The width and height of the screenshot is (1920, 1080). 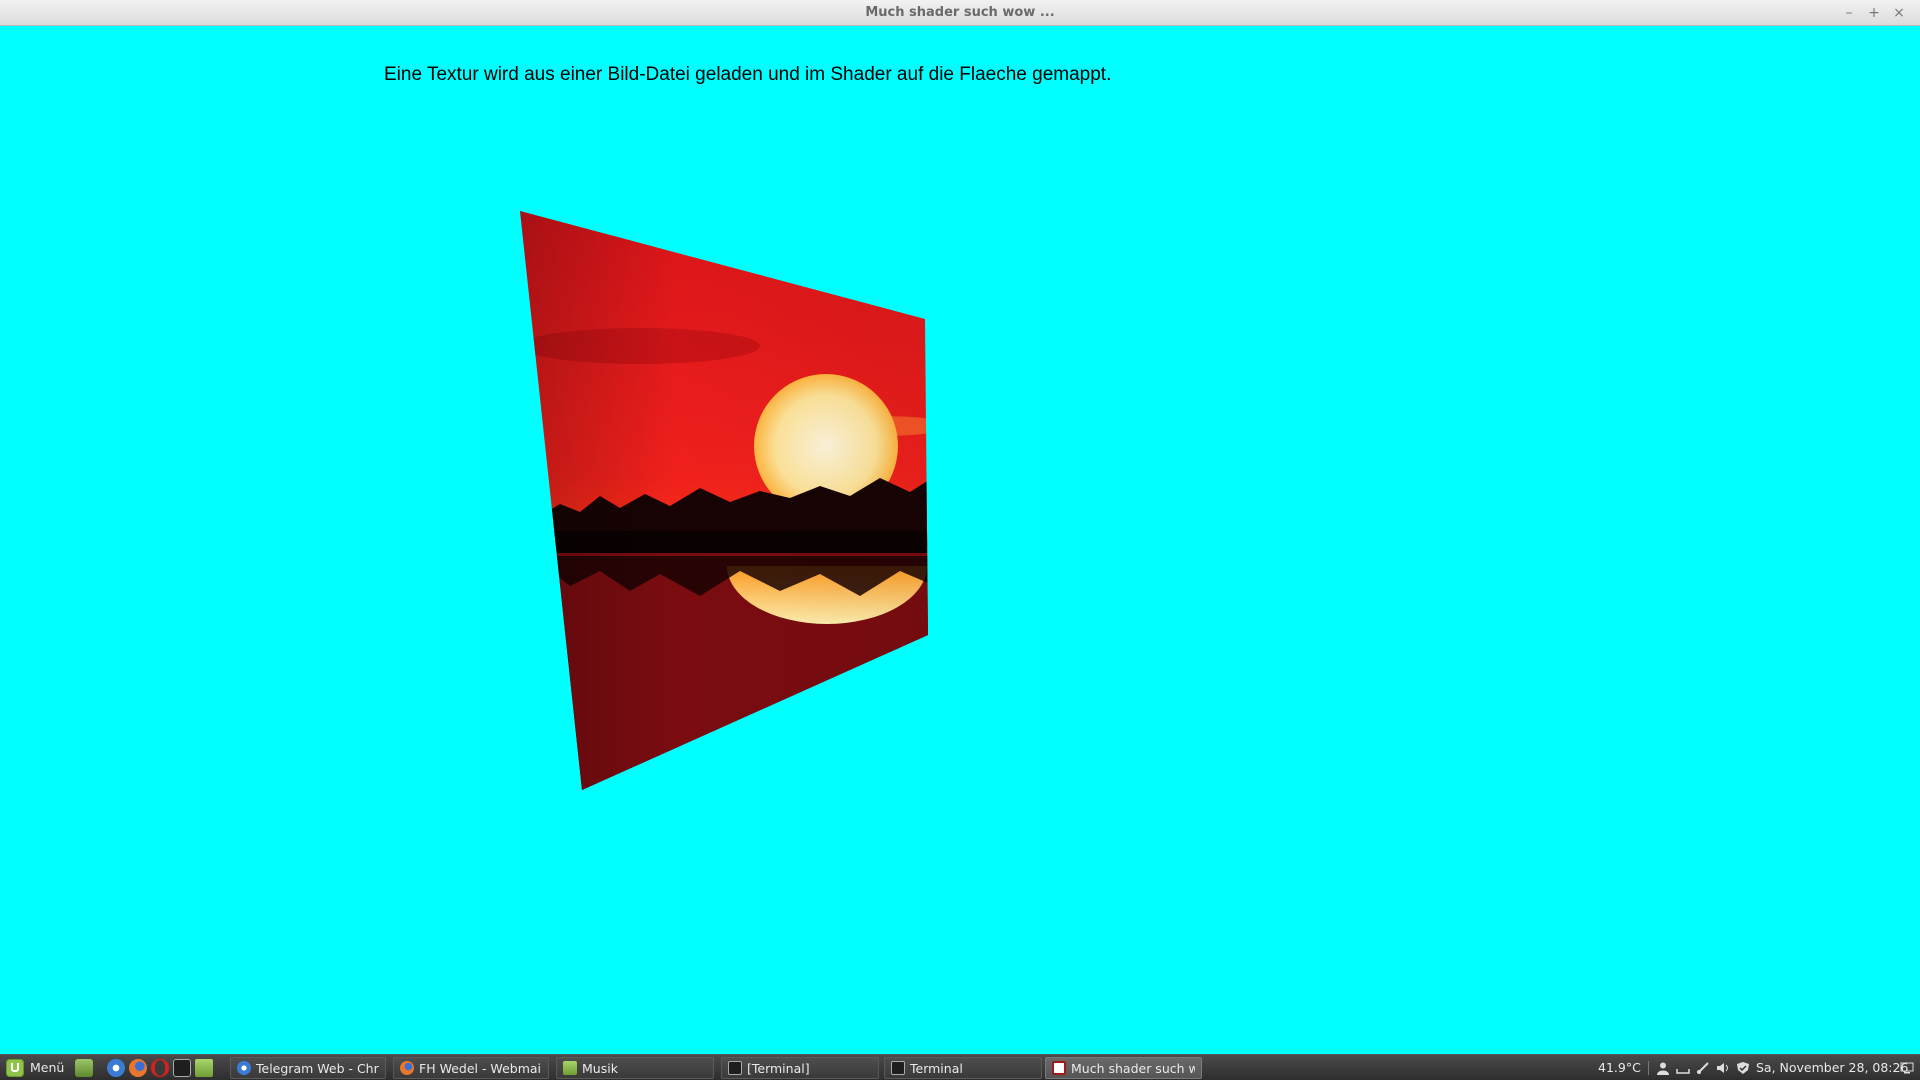 I want to click on textured-quad, so click(x=724, y=500).